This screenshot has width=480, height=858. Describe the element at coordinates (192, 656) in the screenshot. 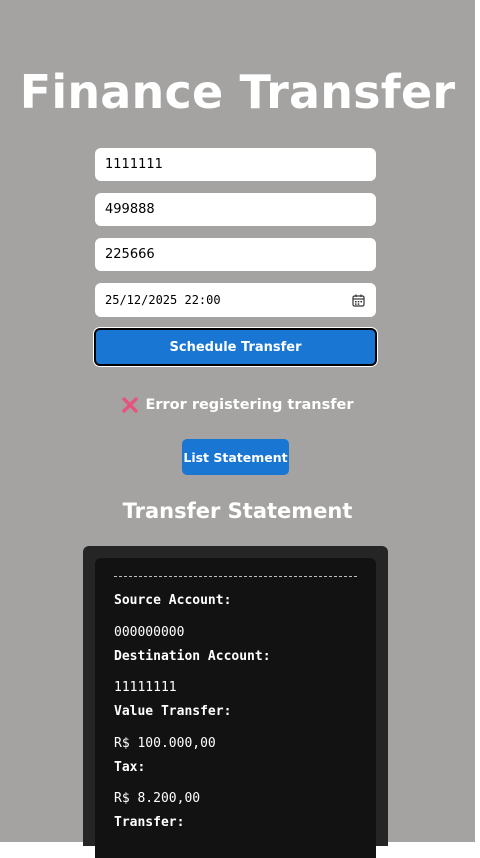

I see `destination-account-label: Destination Account:` at that location.